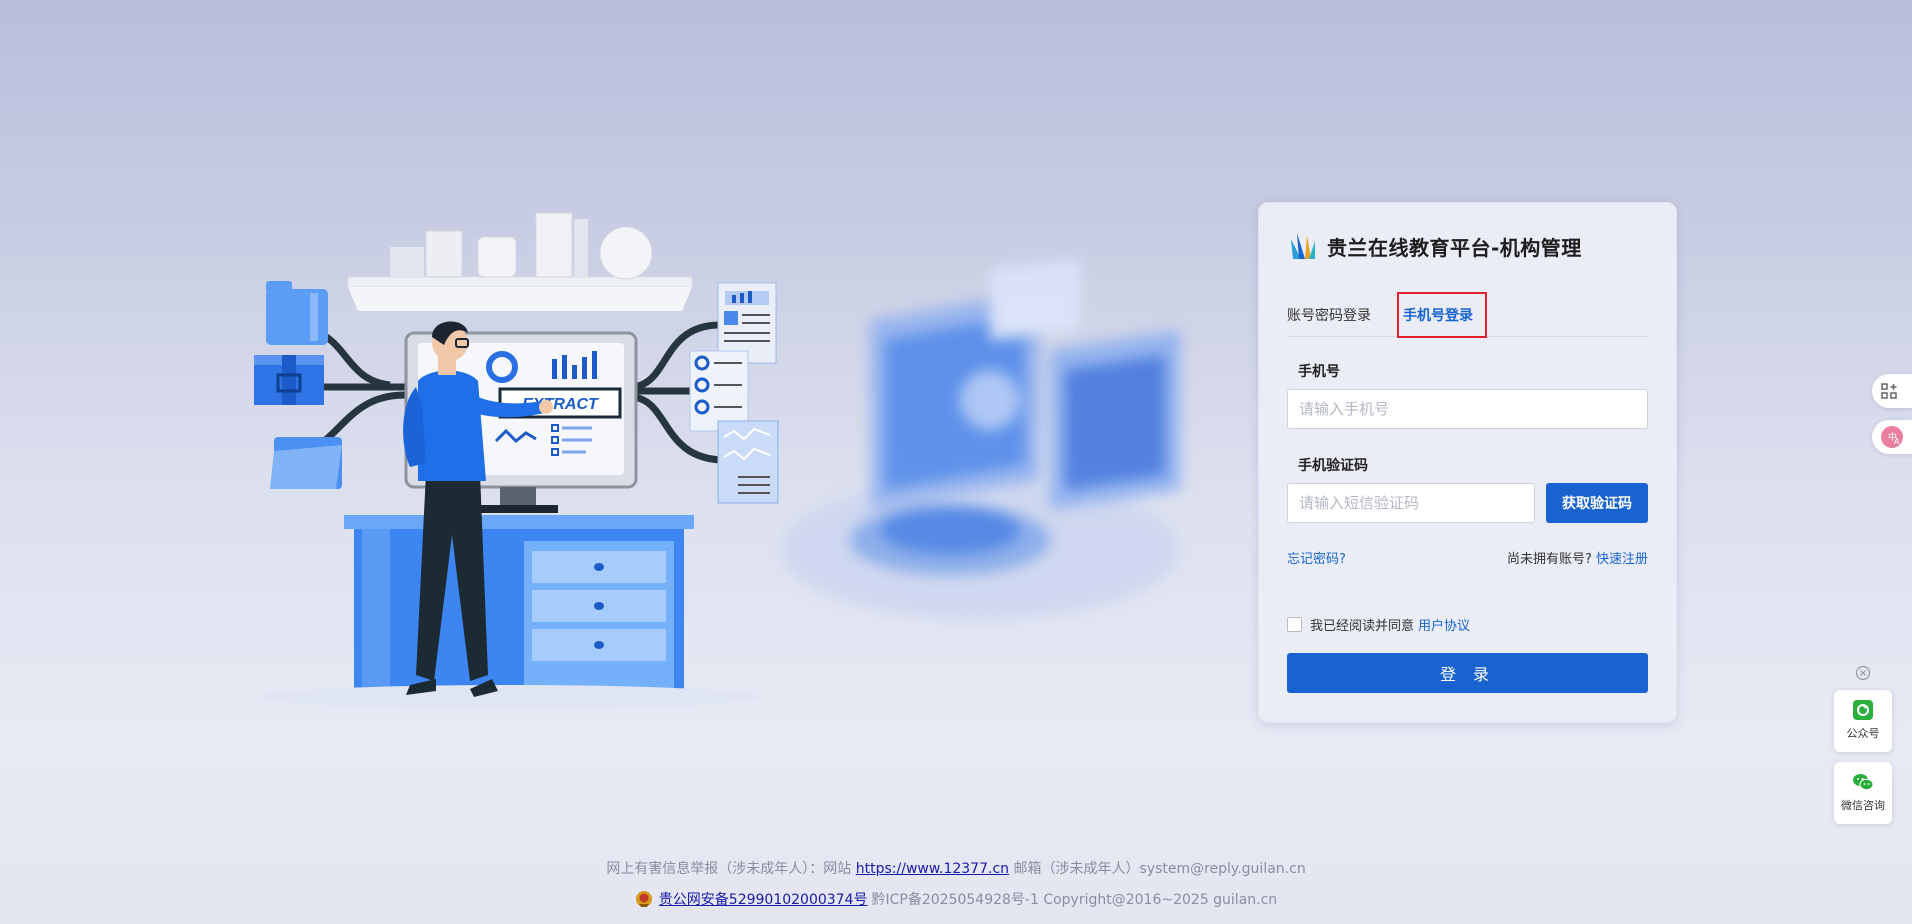  I want to click on grid-add-icon, so click(1889, 391).